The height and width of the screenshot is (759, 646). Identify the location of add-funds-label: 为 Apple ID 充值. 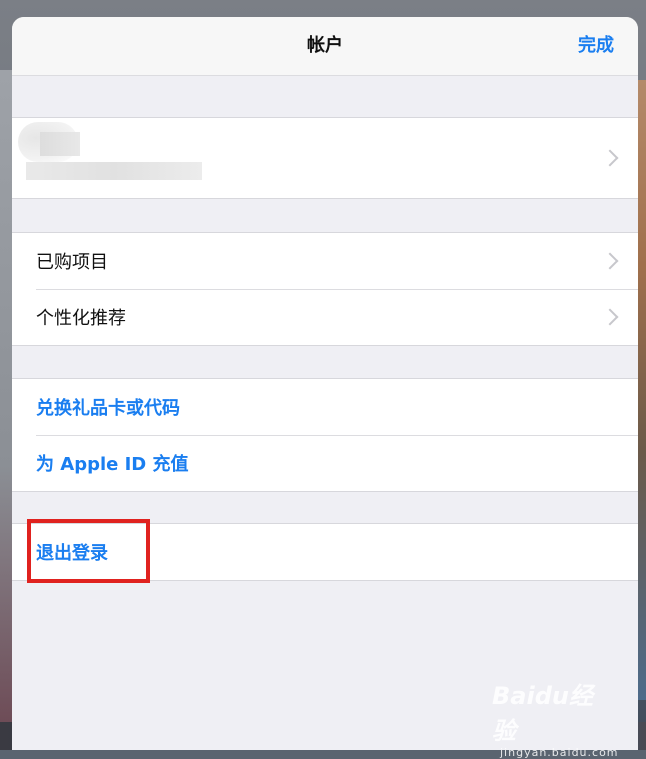
(112, 464).